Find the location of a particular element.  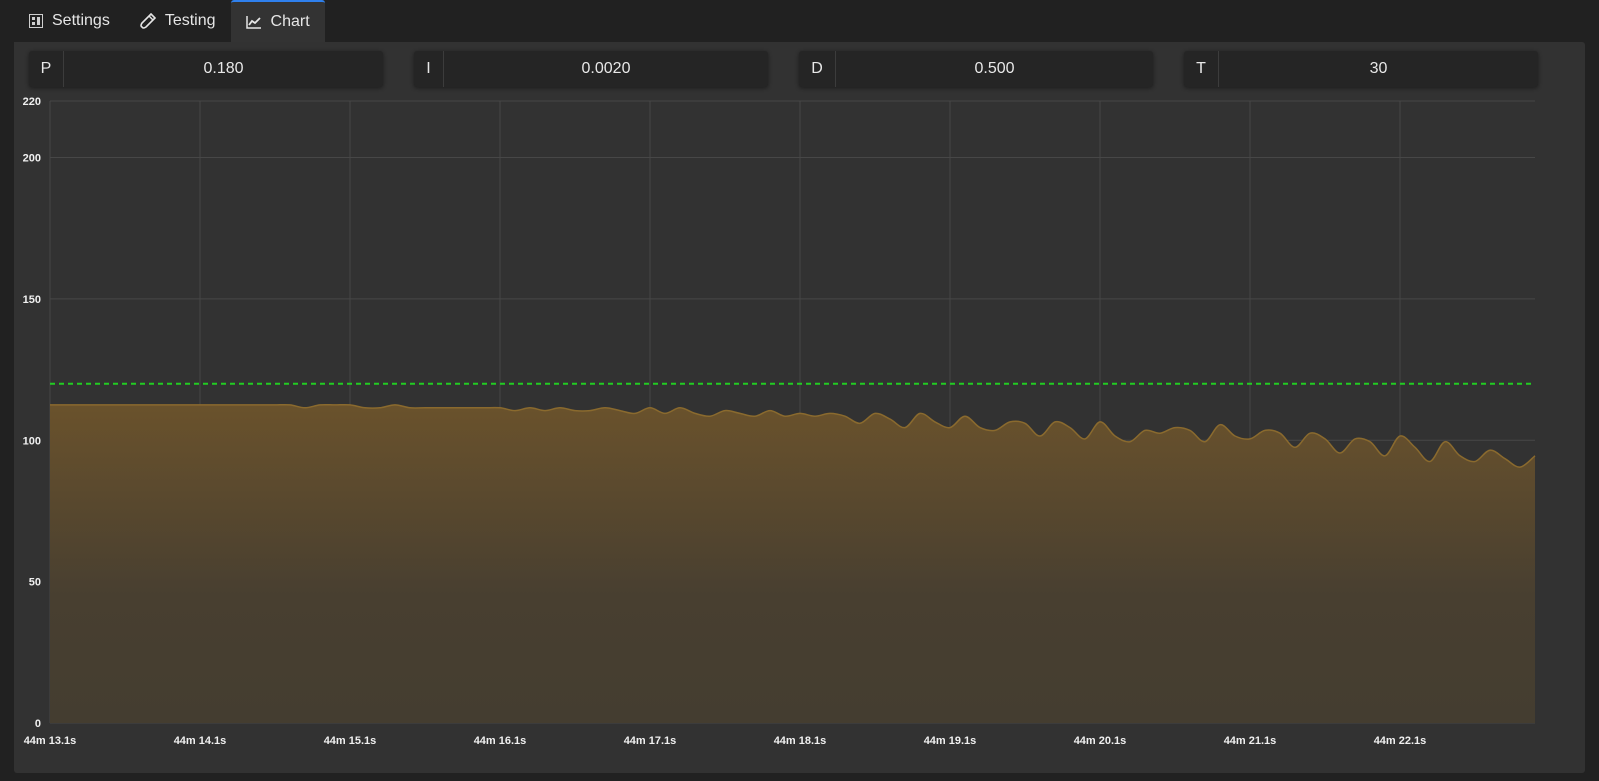

y-tick-label: 50 is located at coordinates (35, 583).